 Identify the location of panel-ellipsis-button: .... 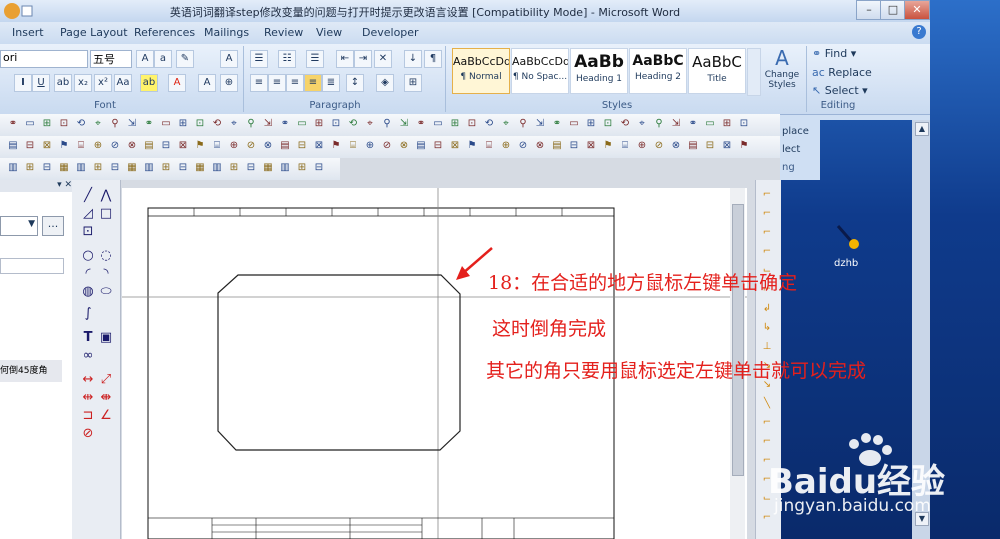
(53, 226).